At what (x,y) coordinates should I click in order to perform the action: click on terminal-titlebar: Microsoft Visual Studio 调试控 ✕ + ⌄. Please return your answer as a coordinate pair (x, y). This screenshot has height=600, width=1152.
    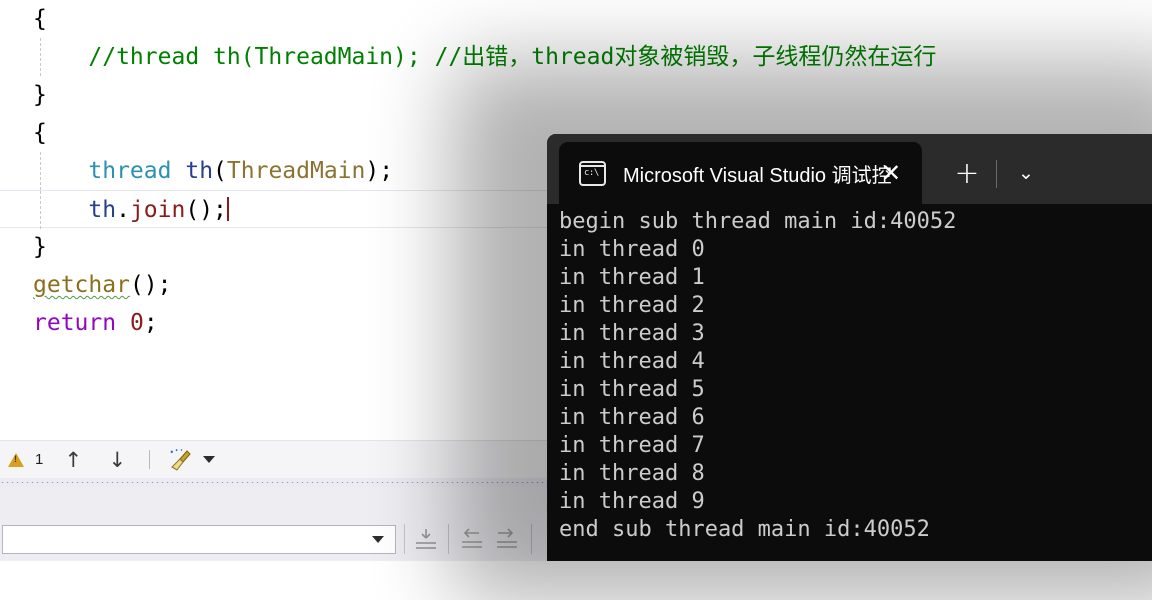
    Looking at the image, I should click on (849, 169).